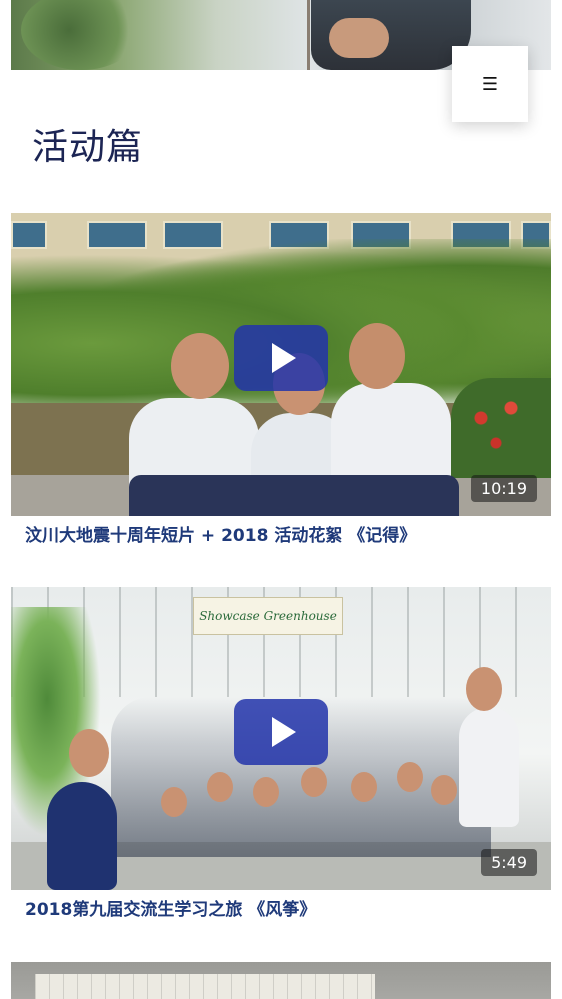 The height and width of the screenshot is (999, 562). What do you see at coordinates (281, 910) in the screenshot?
I see `video-title: 2018第九届交流生学习之旅 《风筝》` at bounding box center [281, 910].